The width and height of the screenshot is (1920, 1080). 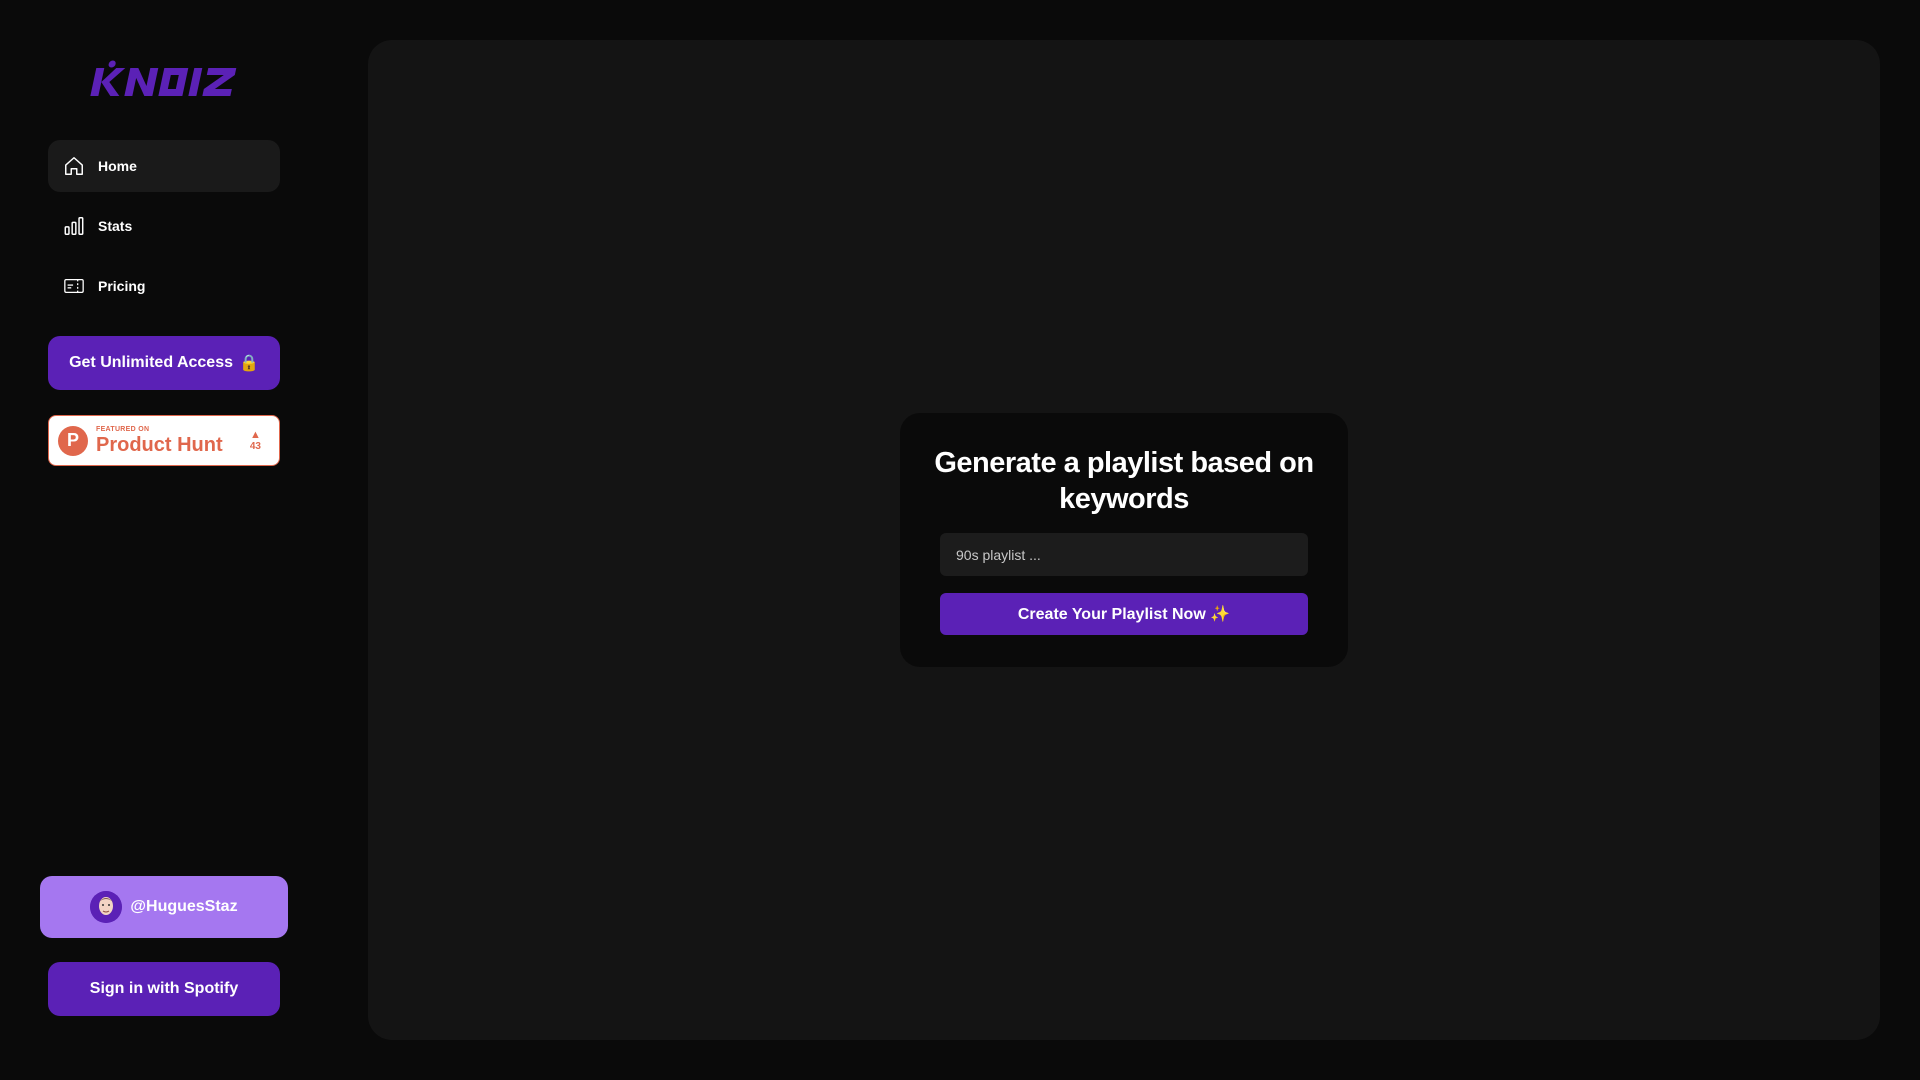 I want to click on user-profile-button: @HuguesStaz, so click(x=164, y=907).